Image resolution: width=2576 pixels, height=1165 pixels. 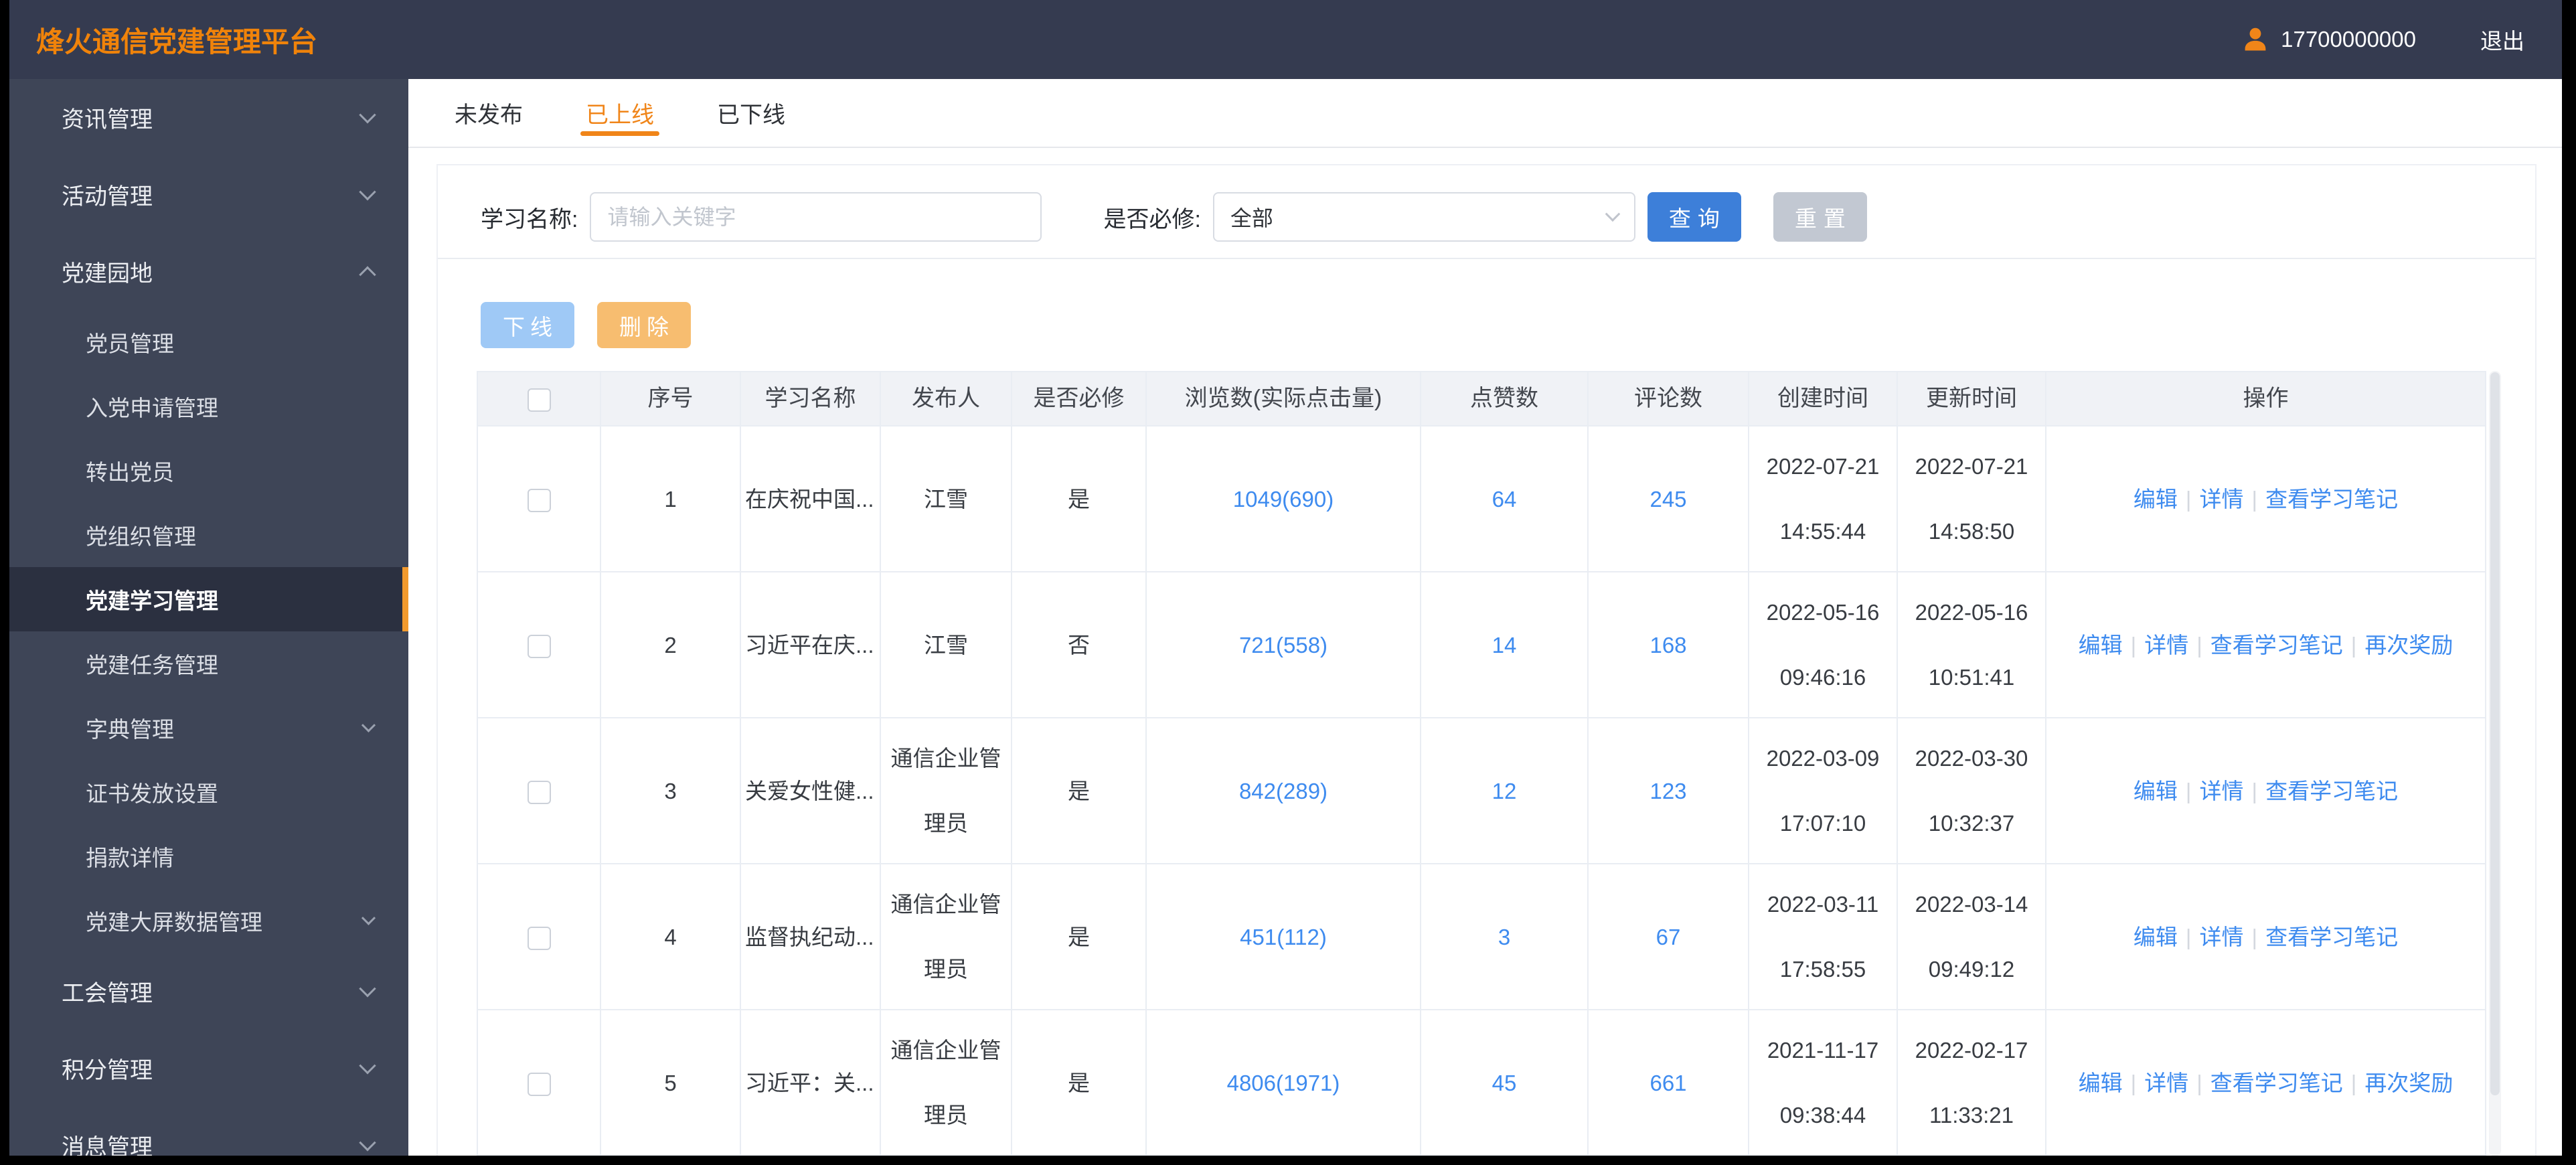 I want to click on cell-comments-link: 168, so click(x=1668, y=644).